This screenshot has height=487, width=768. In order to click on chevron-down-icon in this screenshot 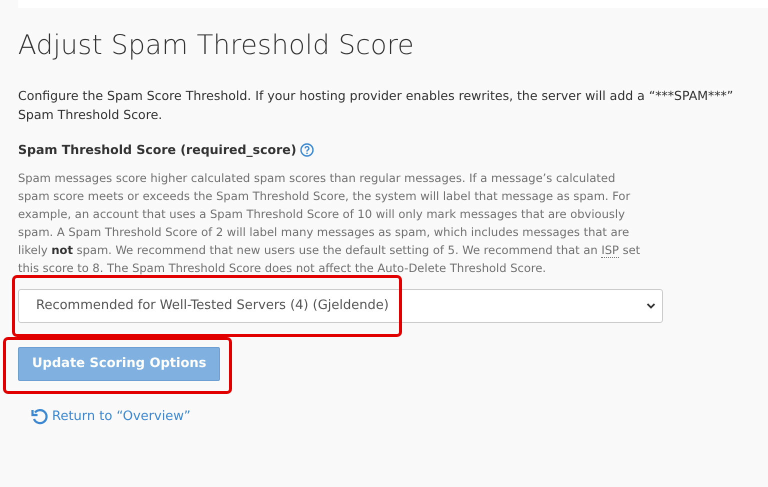, I will do `click(651, 306)`.